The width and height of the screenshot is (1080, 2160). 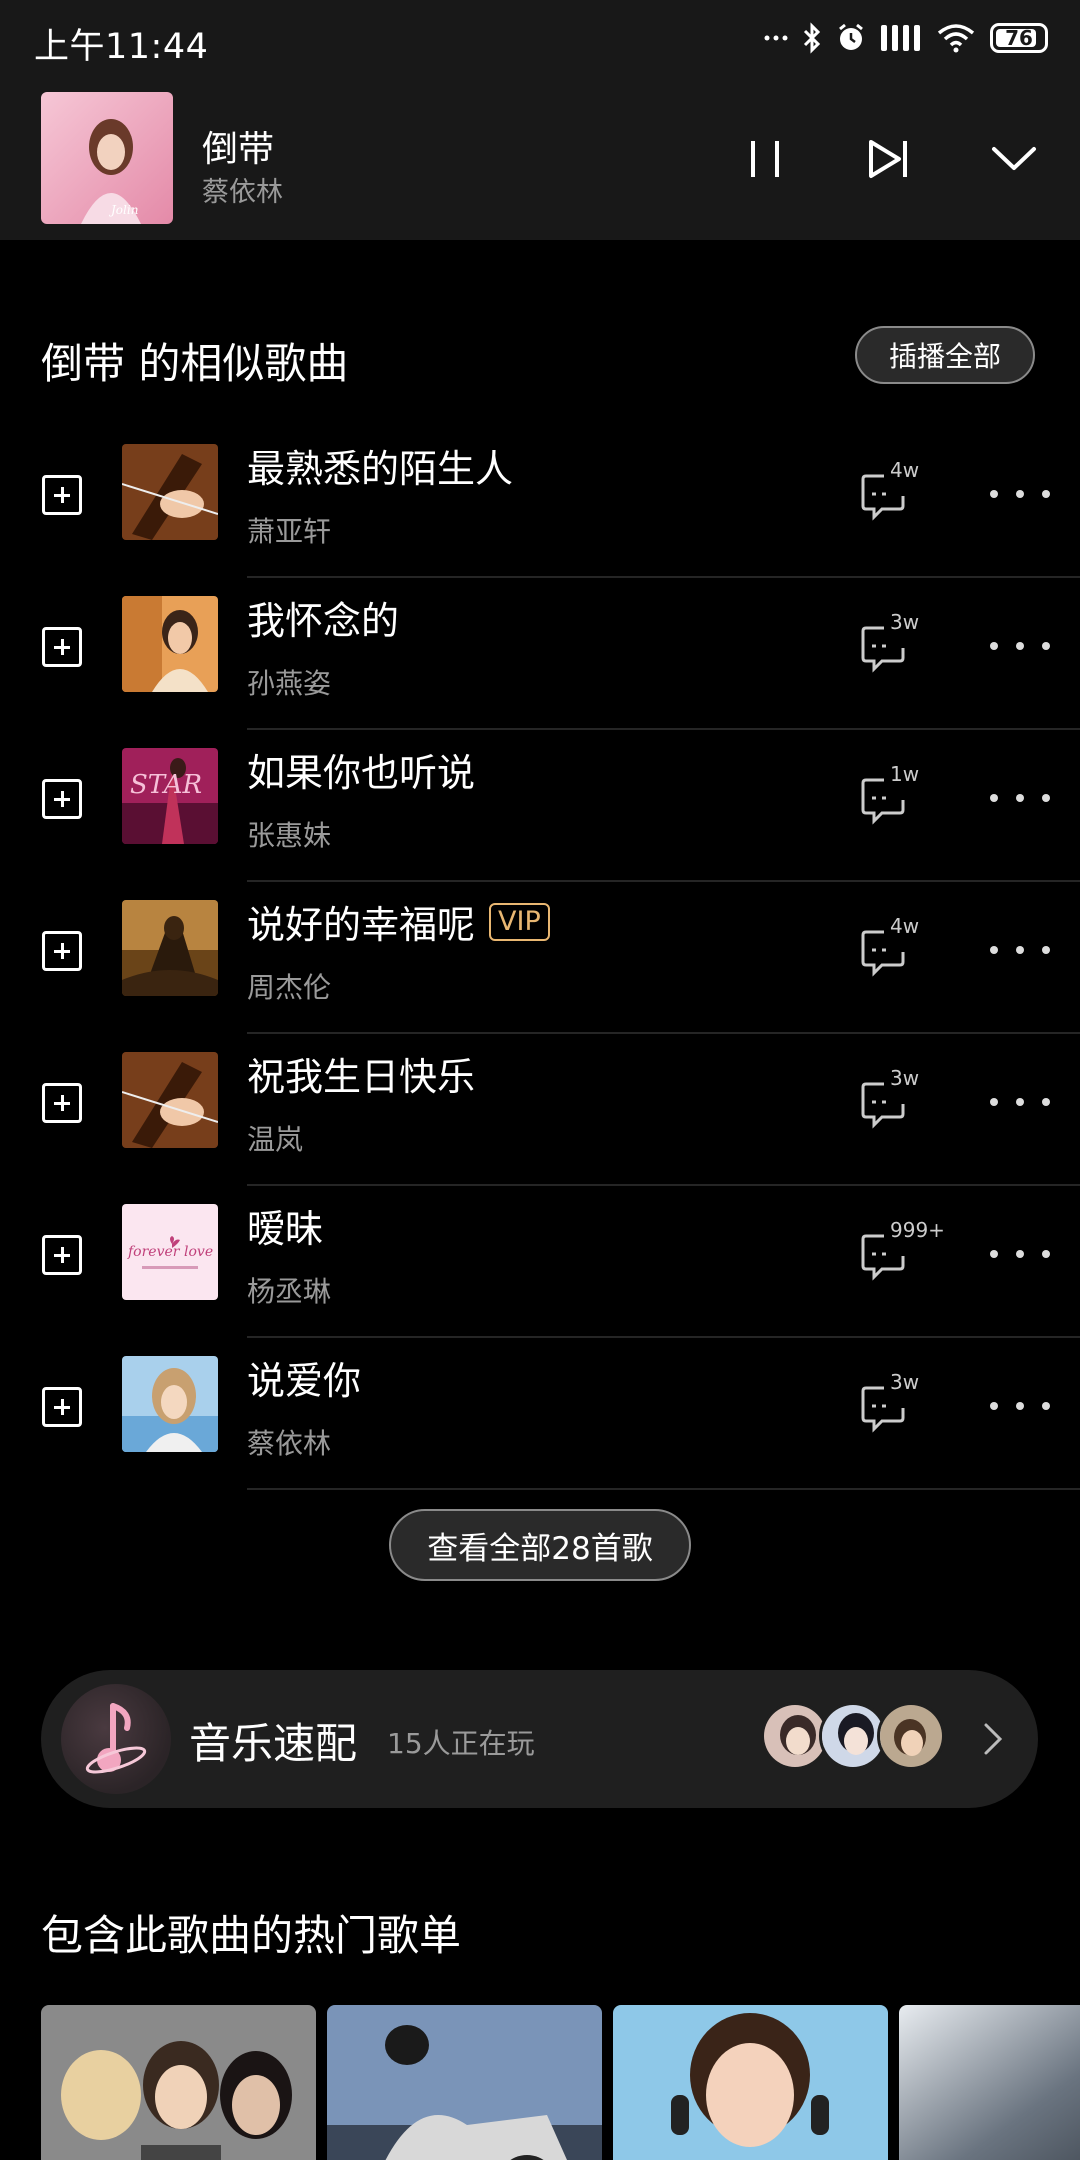 I want to click on music-match-subtitle: 15人正在玩, so click(x=461, y=1743).